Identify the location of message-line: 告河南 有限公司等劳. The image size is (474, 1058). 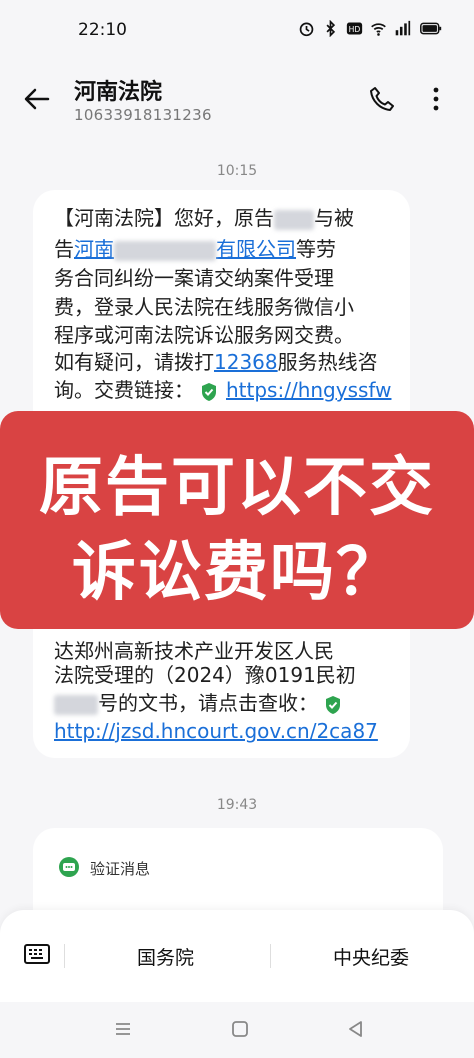
(195, 249).